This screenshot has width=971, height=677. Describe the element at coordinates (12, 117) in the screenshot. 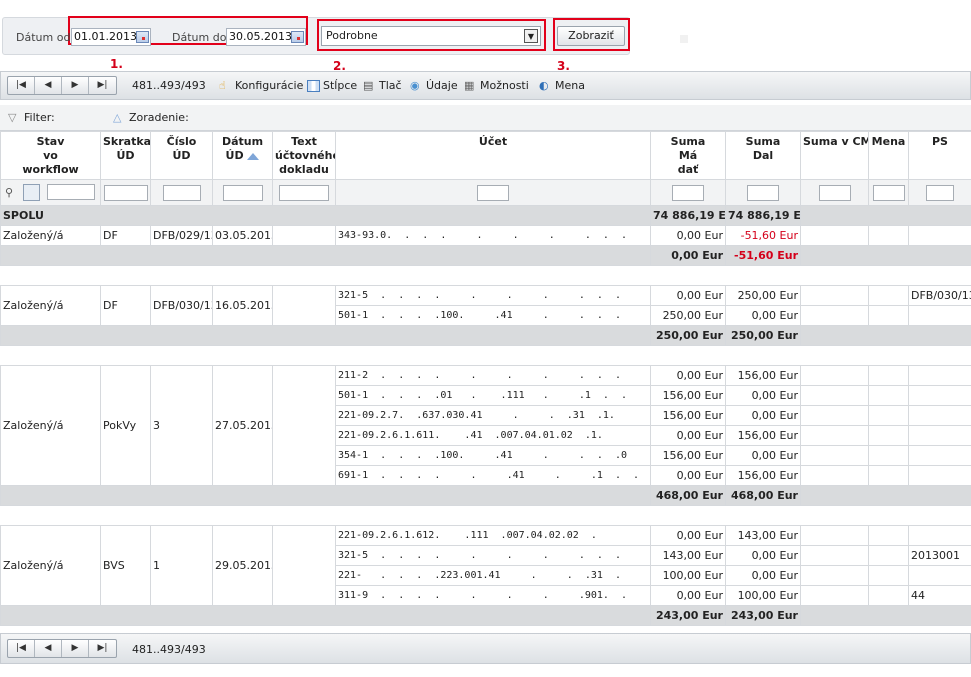

I see `funnel-icon: ▽` at that location.